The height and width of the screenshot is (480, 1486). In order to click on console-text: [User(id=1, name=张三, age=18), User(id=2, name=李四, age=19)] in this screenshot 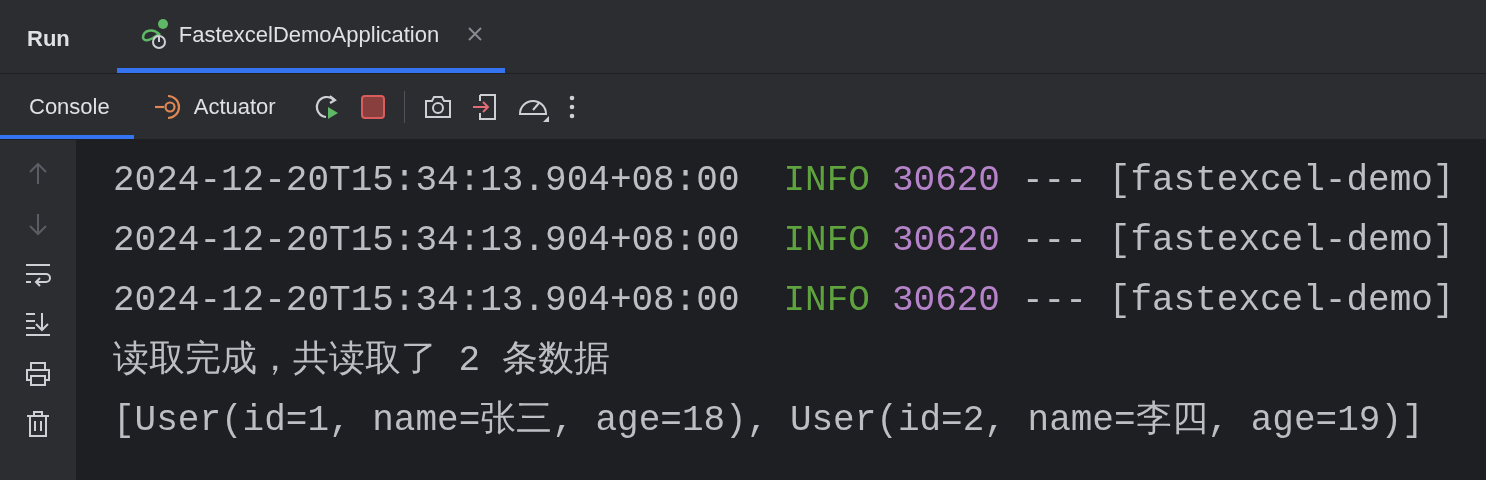, I will do `click(768, 421)`.